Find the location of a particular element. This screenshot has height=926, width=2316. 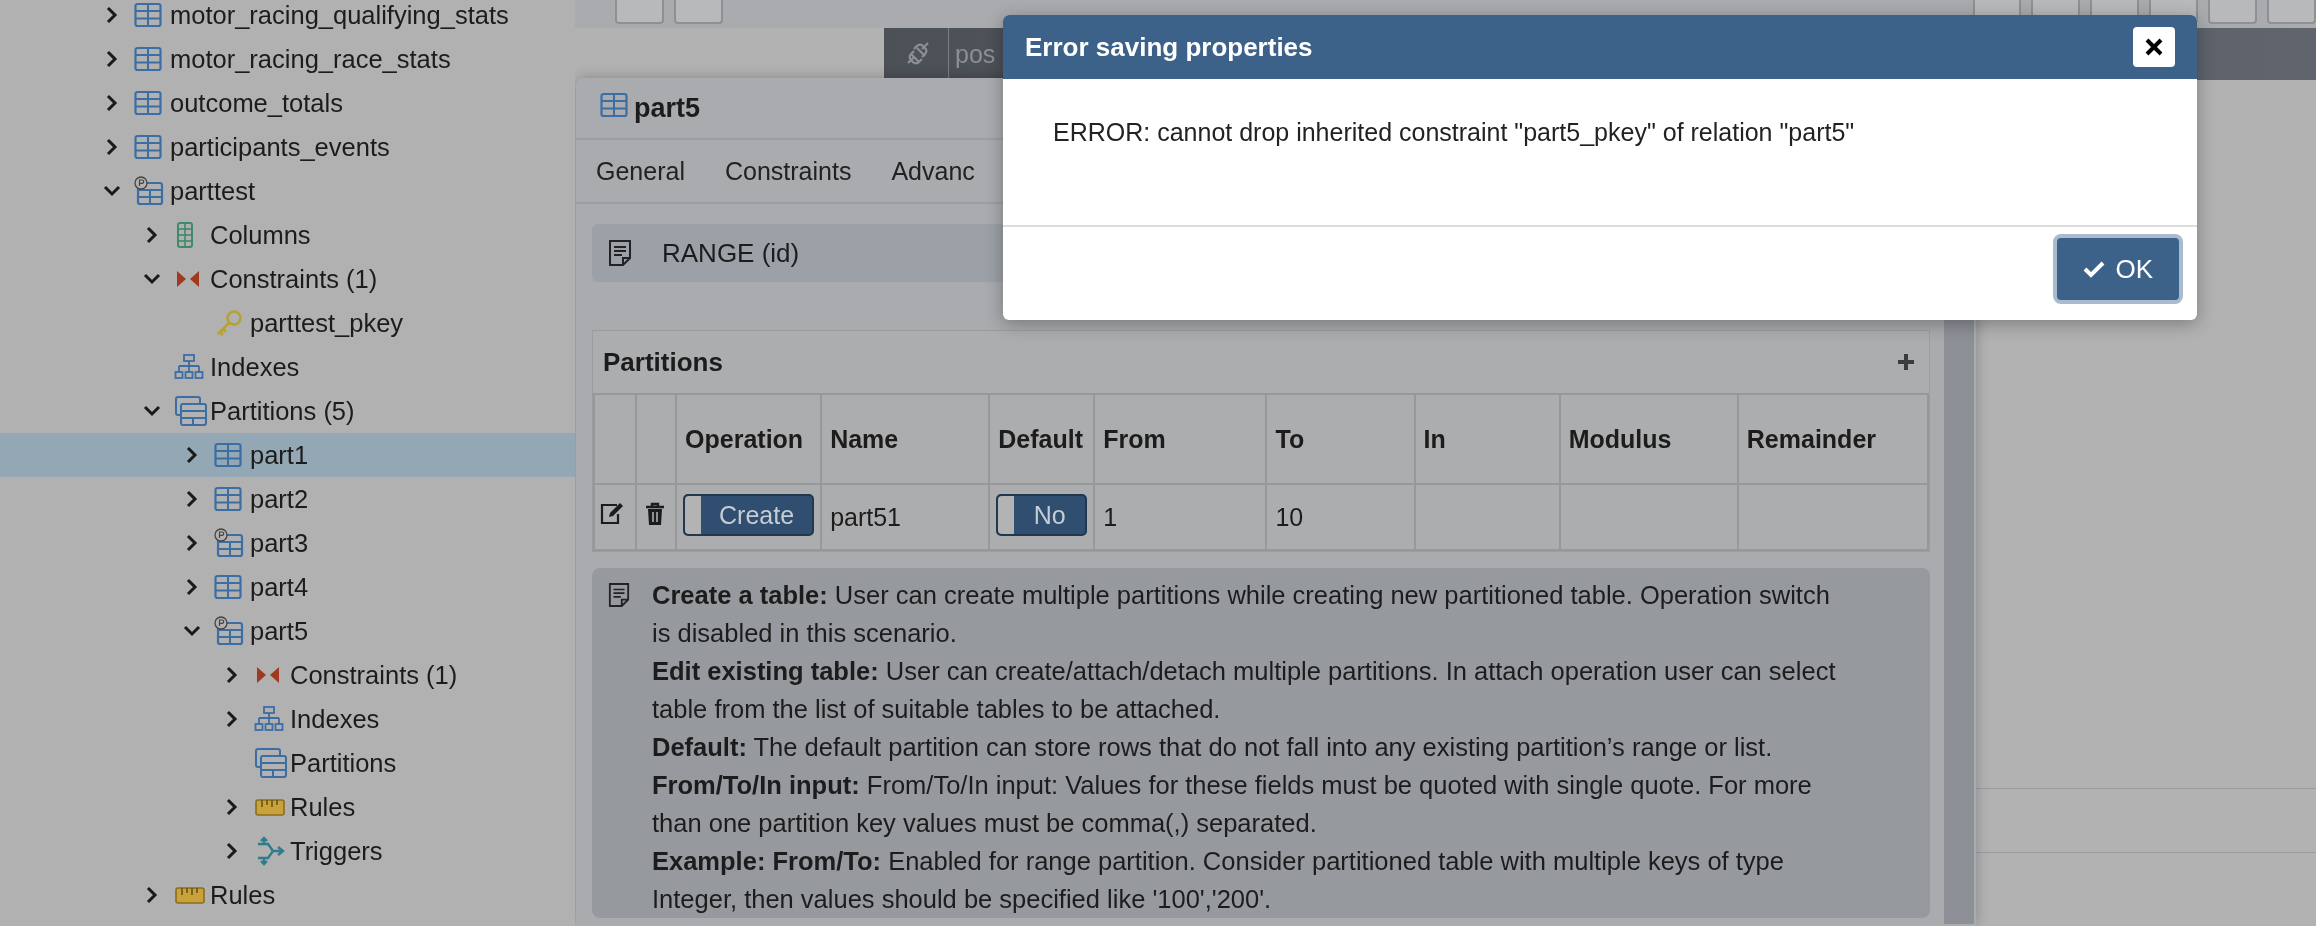

tree-item-label: part3 is located at coordinates (279, 543).